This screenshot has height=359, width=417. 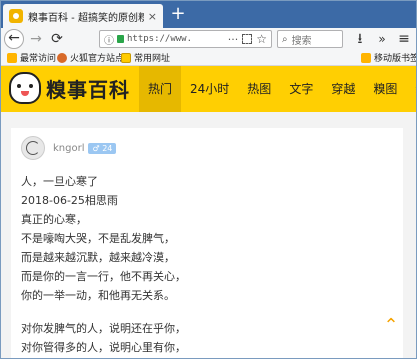 I want to click on hamburger-menu-icon: ≡, so click(x=404, y=39).